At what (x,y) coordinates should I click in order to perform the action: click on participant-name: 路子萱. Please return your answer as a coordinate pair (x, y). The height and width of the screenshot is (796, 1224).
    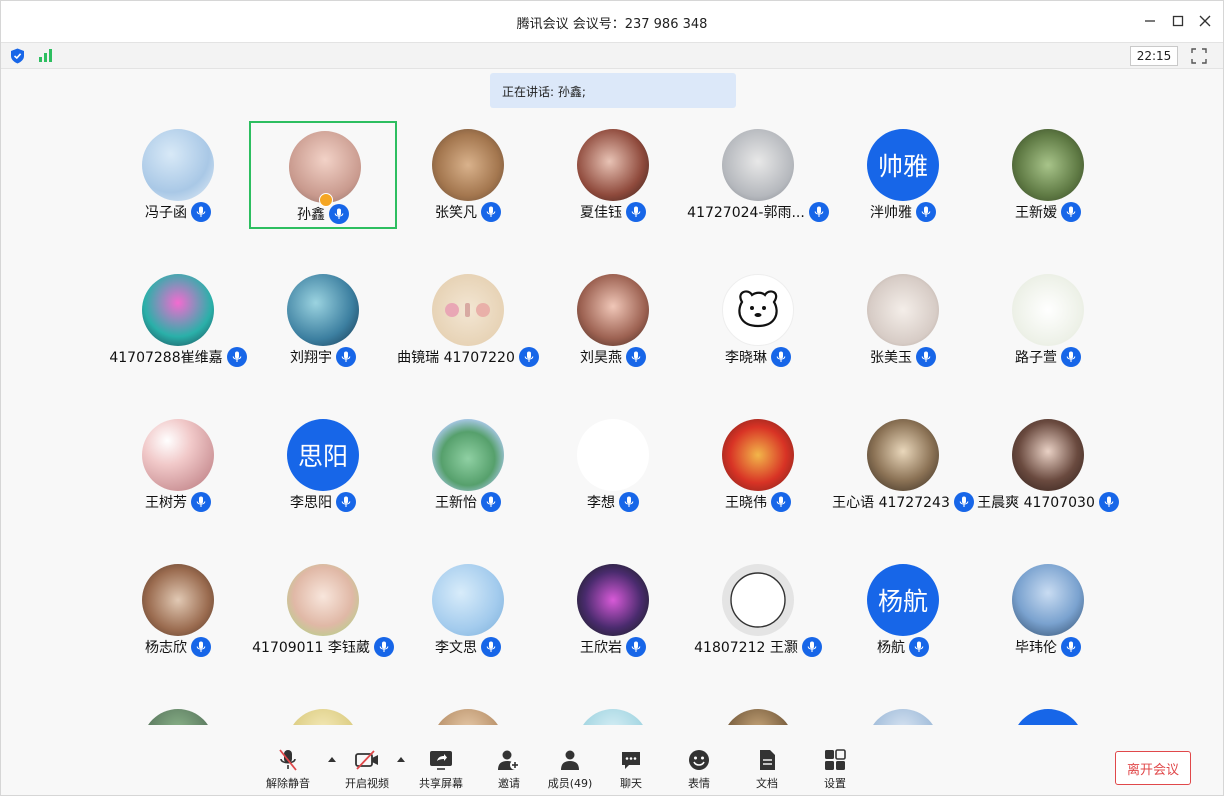
    Looking at the image, I should click on (1036, 358).